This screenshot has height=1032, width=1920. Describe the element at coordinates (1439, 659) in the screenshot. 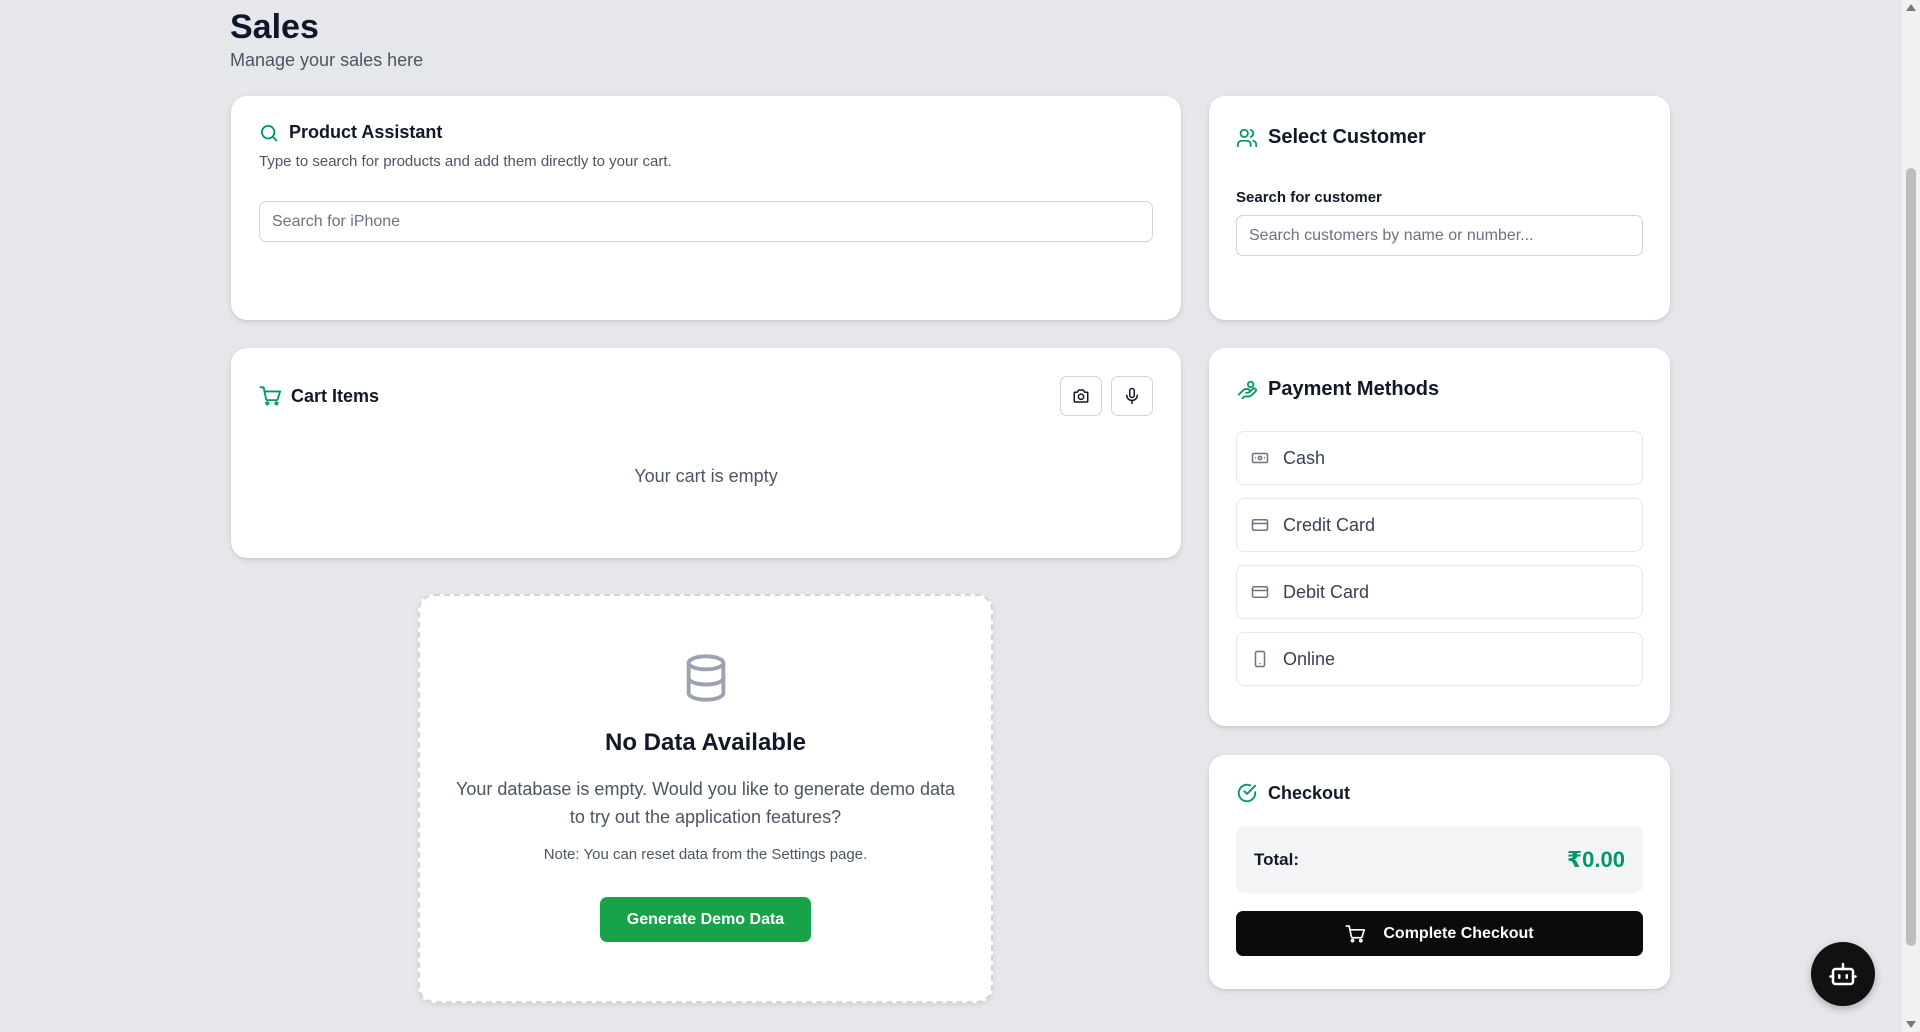

I see `payment-method-online: Online` at that location.